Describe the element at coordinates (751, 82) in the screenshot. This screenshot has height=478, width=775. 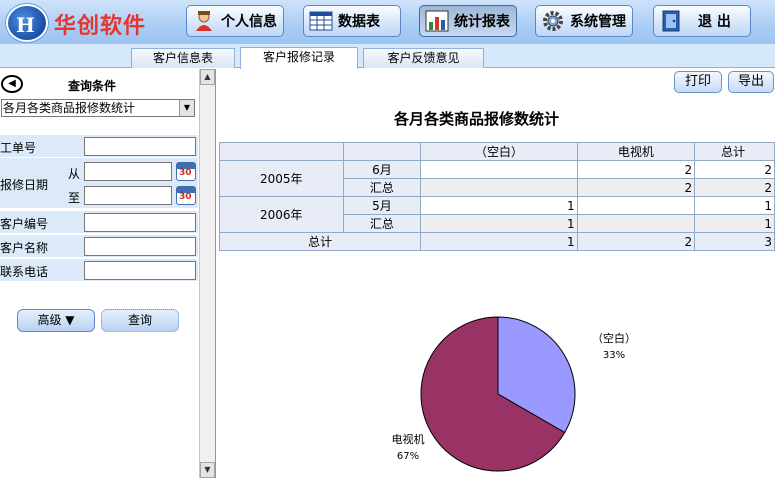
I see `export-button: 导出` at that location.